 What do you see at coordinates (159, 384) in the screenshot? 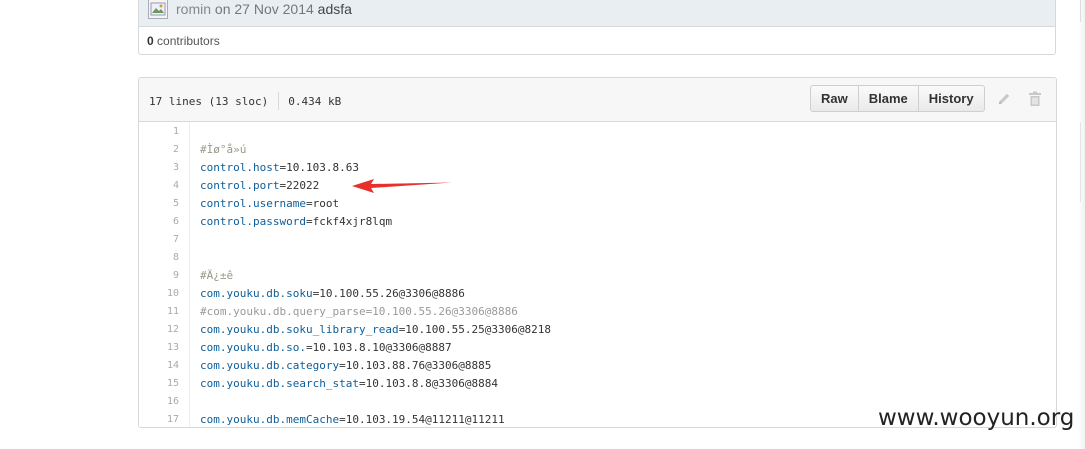
I see `line-number: 15` at bounding box center [159, 384].